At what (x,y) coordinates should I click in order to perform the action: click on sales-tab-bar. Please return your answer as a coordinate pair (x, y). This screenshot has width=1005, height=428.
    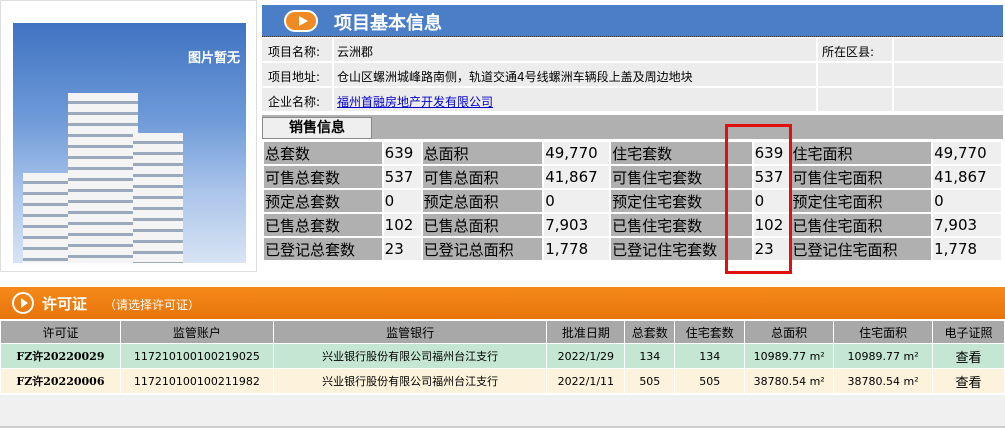
    Looking at the image, I should click on (632, 127).